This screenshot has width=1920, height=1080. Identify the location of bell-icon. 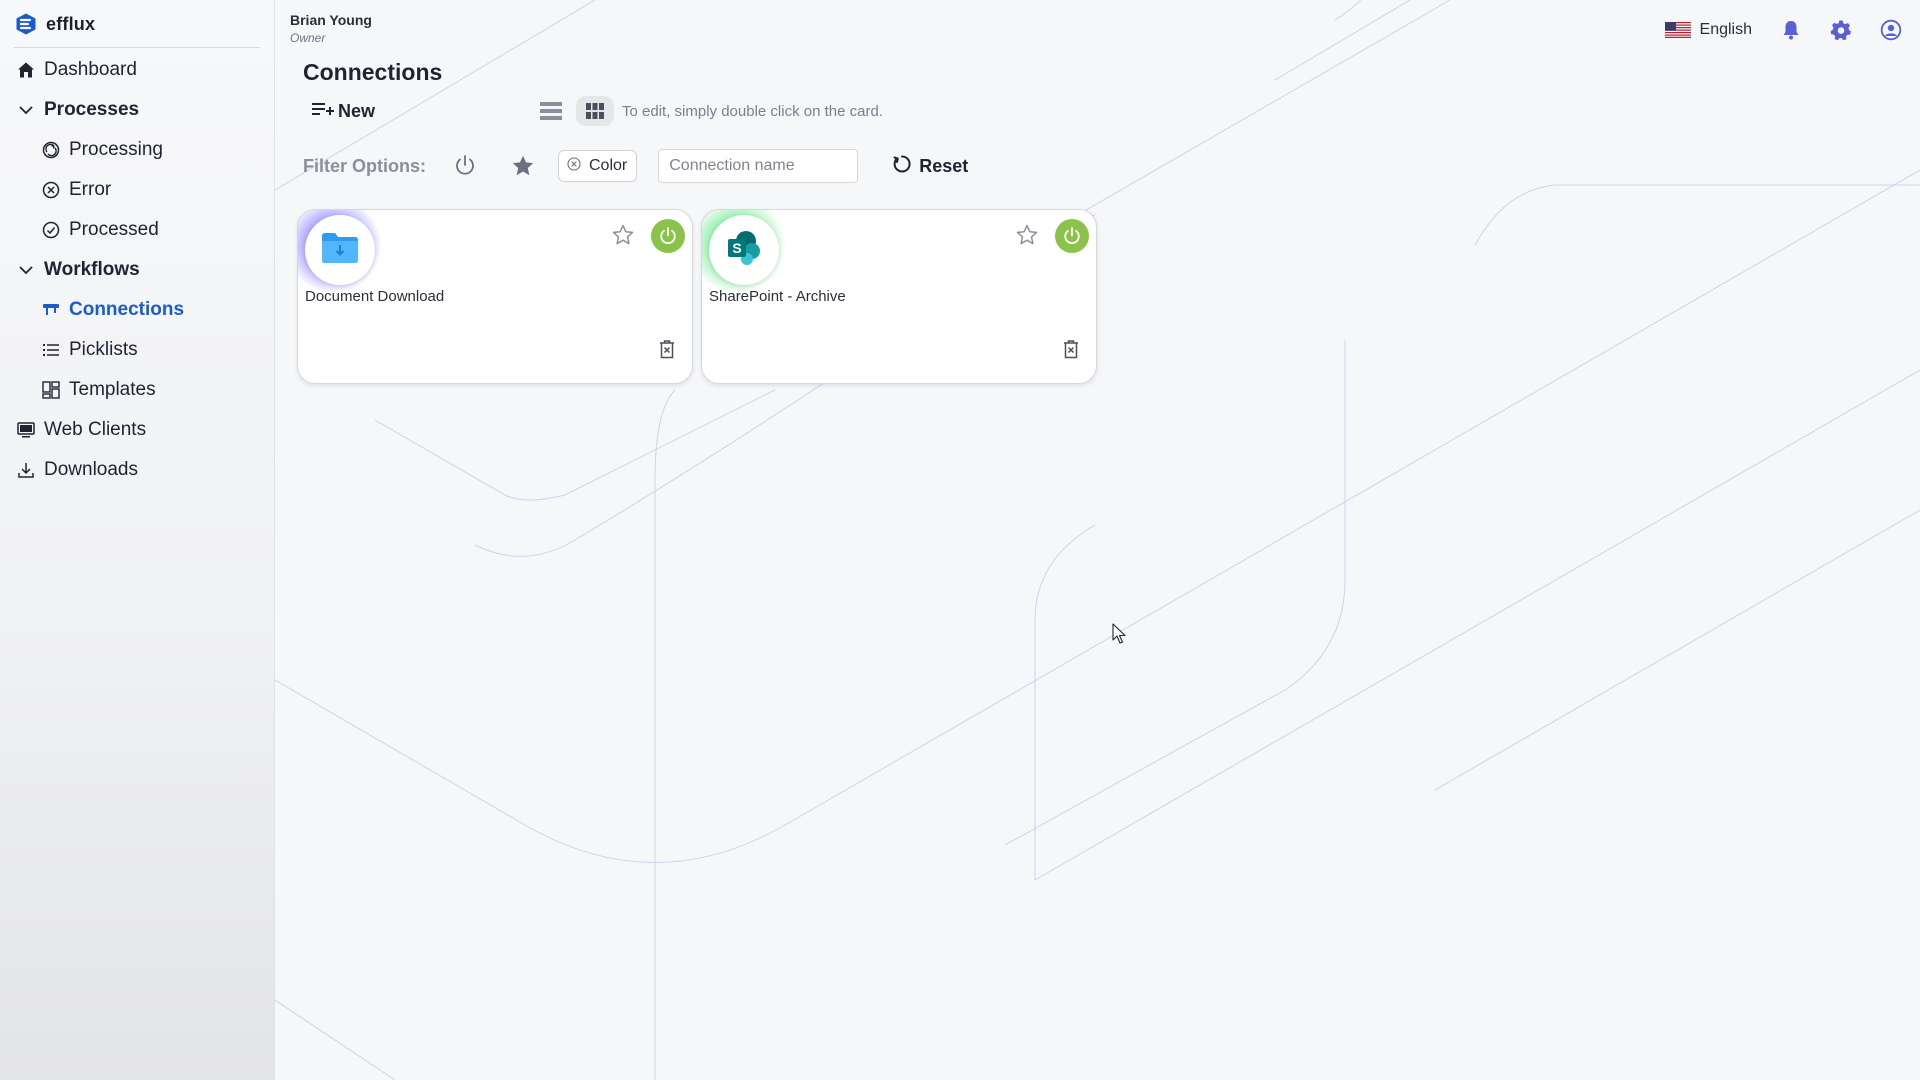
(1791, 30).